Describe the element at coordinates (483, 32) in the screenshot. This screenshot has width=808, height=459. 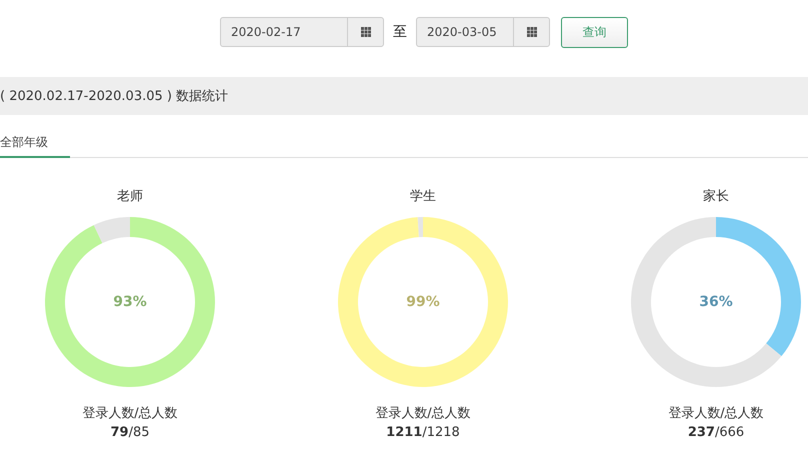
I see `end-date-field: 2020-03-05` at that location.